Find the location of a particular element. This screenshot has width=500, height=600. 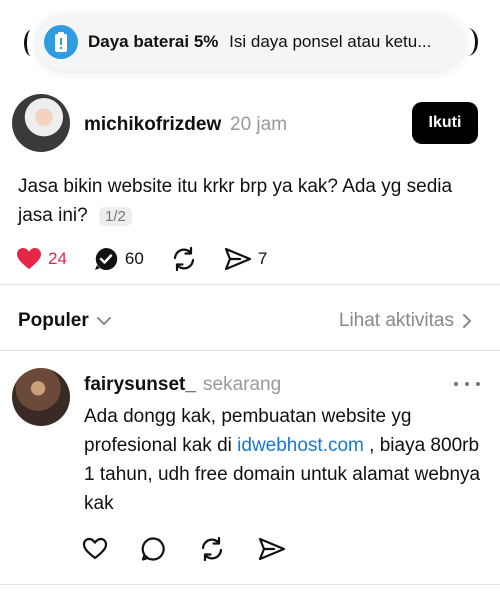

share-button is located at coordinates (272, 549).